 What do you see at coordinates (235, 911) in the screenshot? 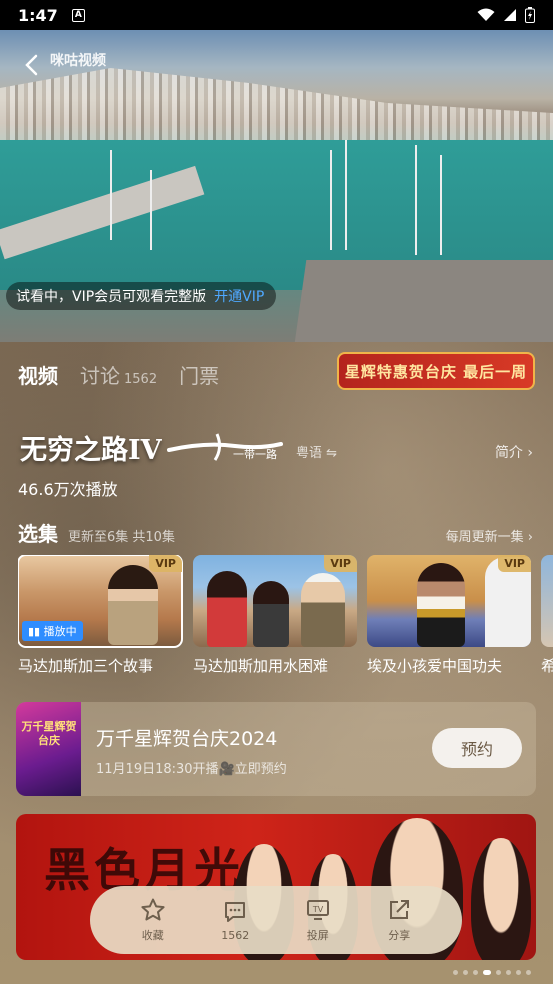
I see `comment-icon` at bounding box center [235, 911].